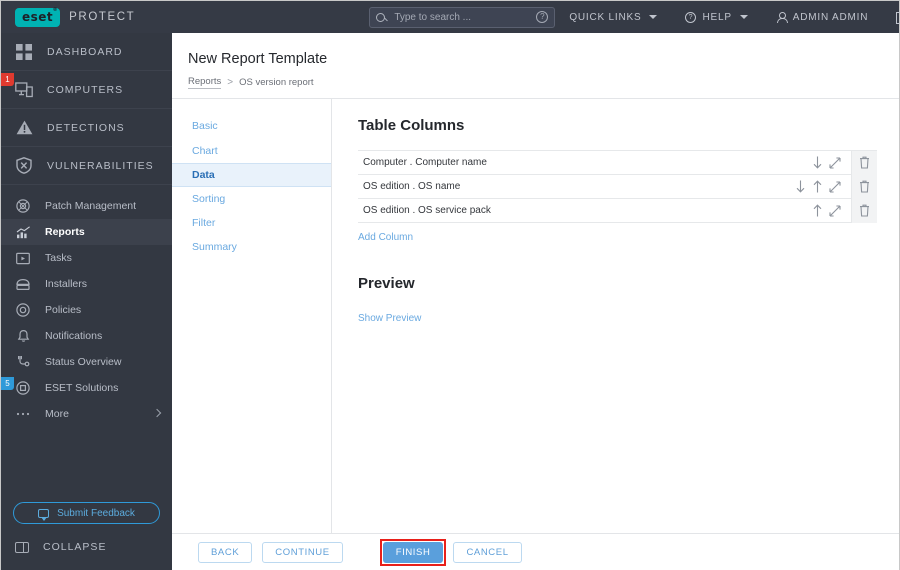 This screenshot has height=570, width=900. I want to click on computers-icon, so click(24, 90).